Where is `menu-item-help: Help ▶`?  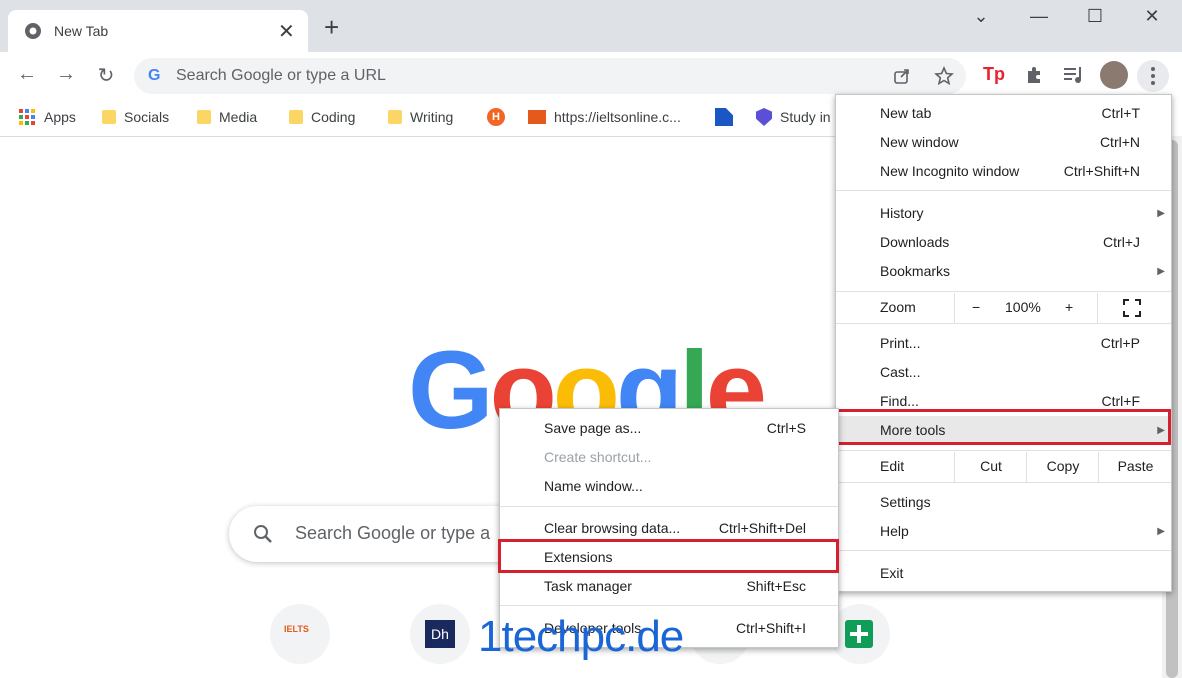 menu-item-help: Help ▶ is located at coordinates (1003, 531).